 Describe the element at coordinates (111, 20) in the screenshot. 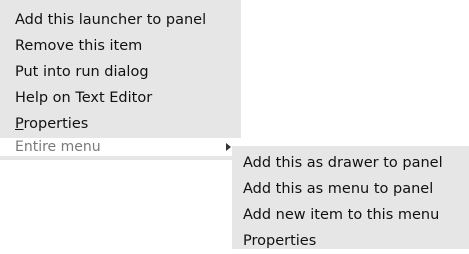

I see `menu-item-label: Add this launcher to panel` at that location.